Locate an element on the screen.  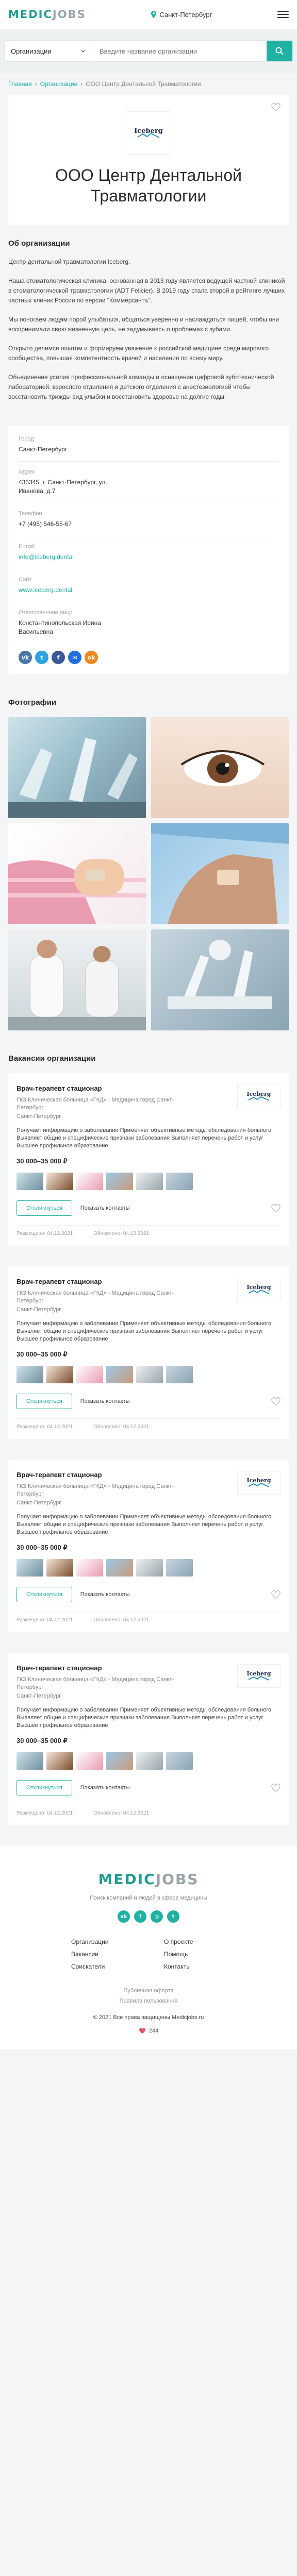
footer-link-applicants: Соискатели is located at coordinates (102, 1966).